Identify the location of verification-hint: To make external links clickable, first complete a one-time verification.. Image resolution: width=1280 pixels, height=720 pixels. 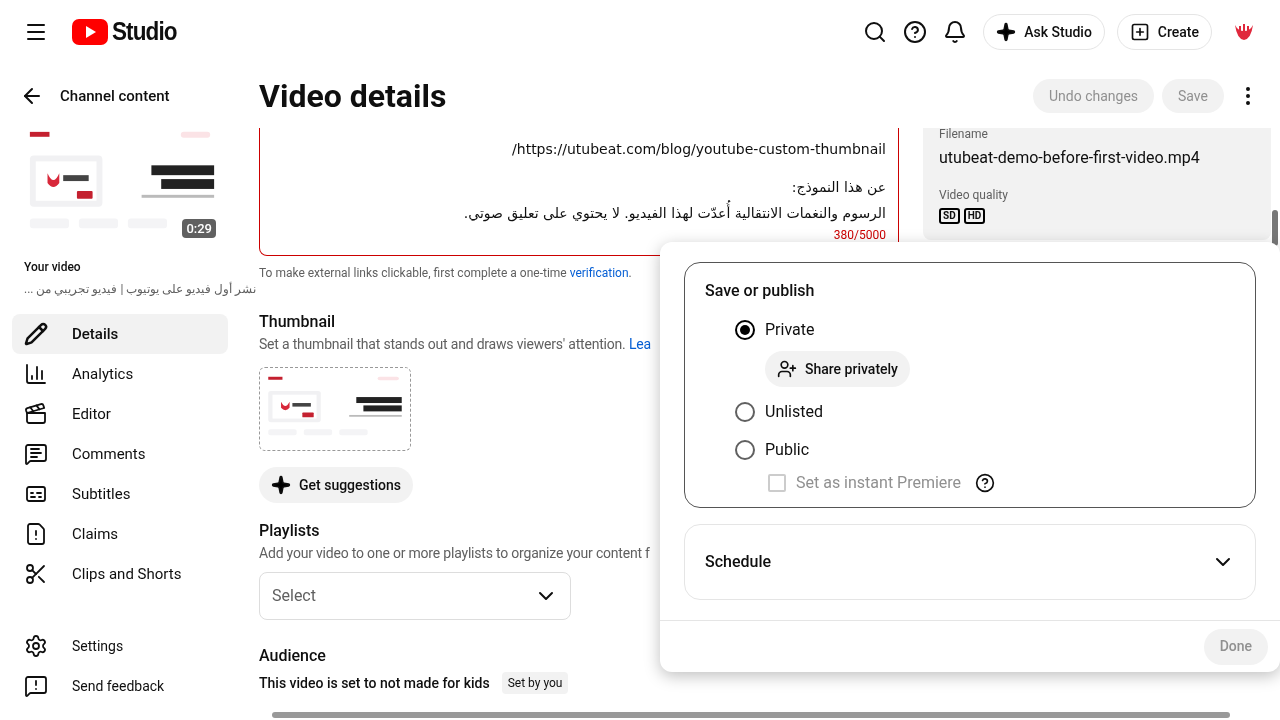
(445, 273).